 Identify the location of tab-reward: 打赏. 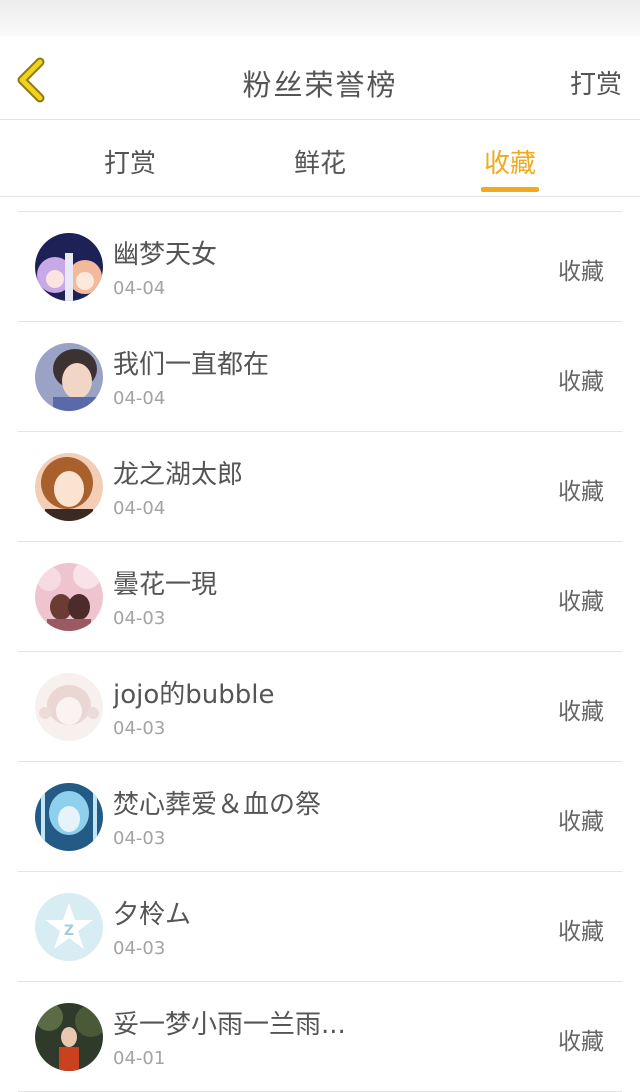
(130, 159).